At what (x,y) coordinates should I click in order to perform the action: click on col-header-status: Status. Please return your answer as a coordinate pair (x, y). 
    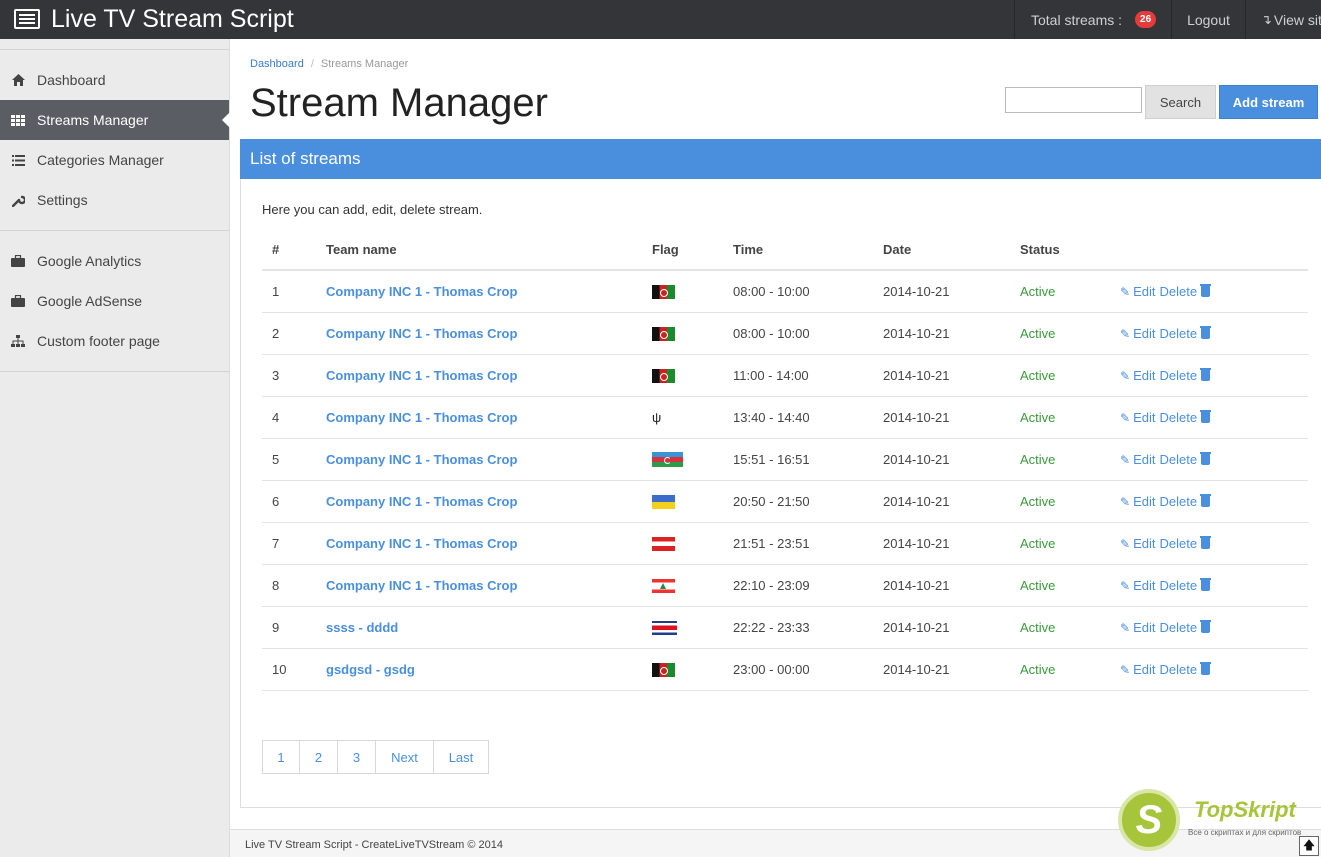
    Looking at the image, I should click on (1060, 250).